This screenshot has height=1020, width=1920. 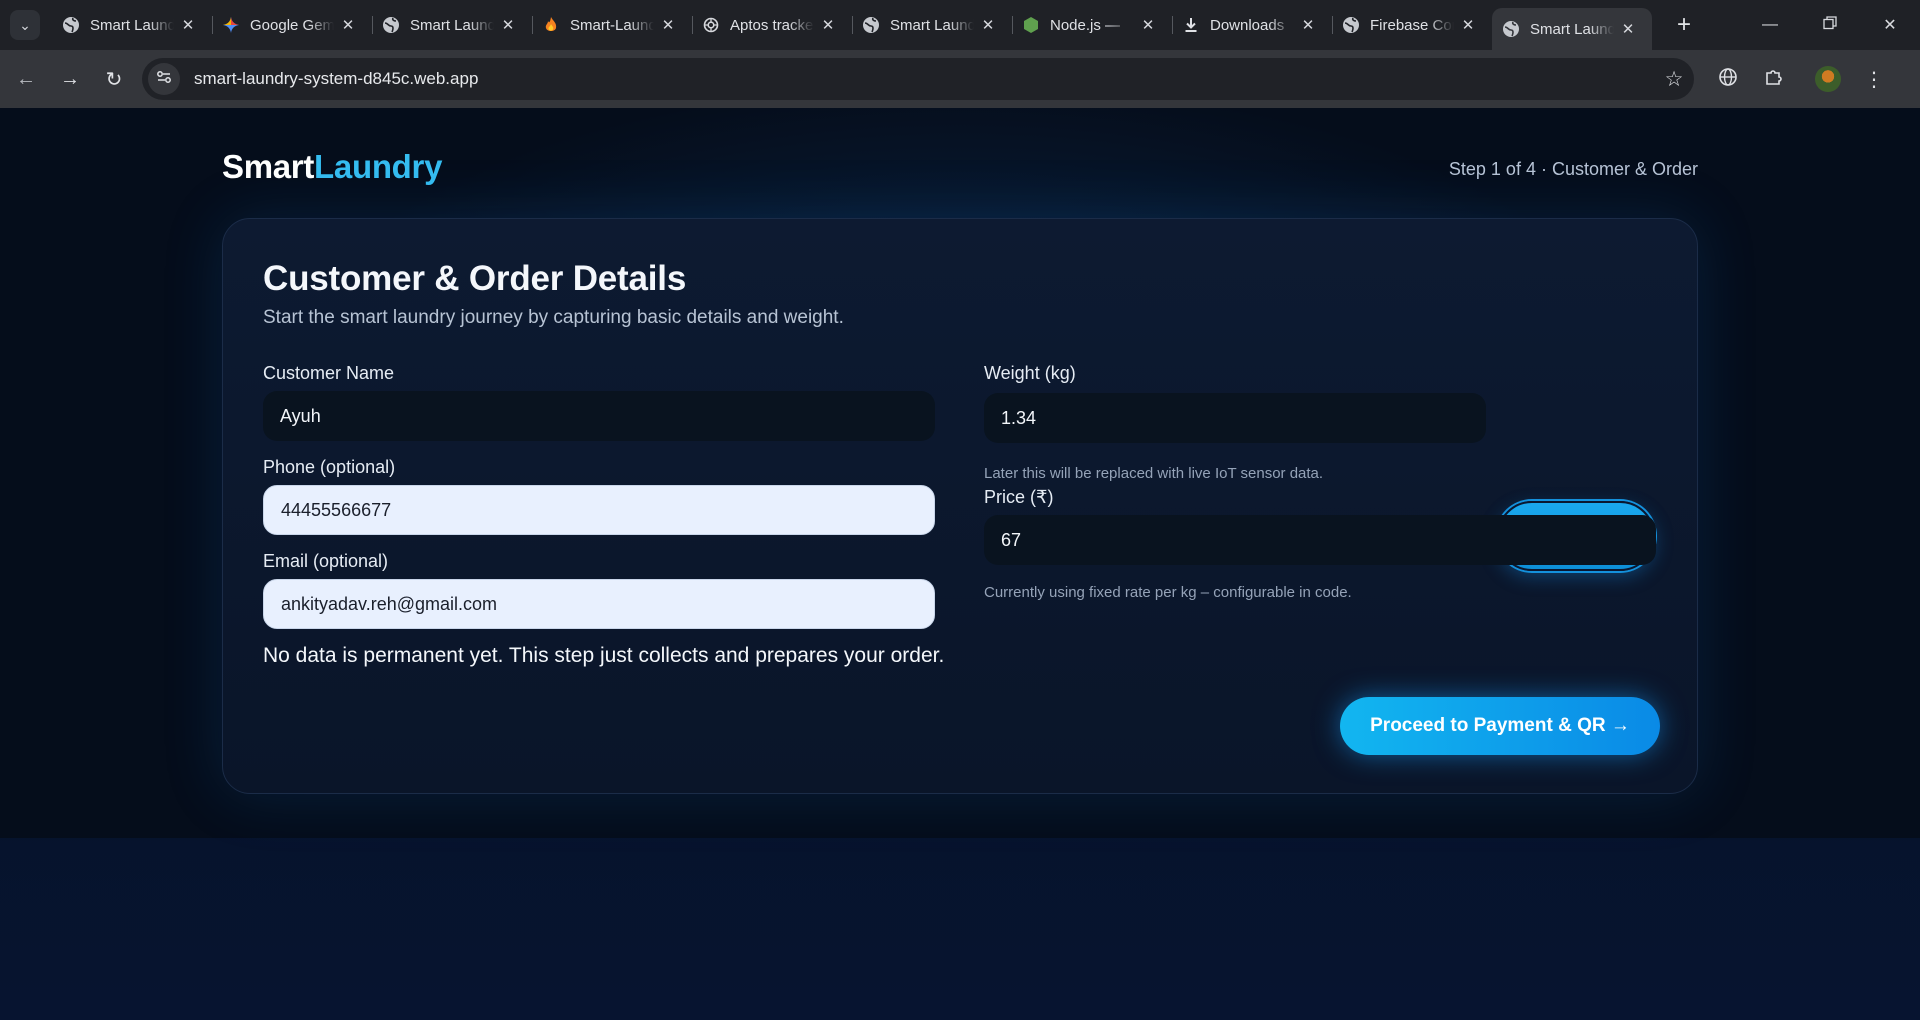 I want to click on tab-title: Aptos tracker, so click(x=772, y=25).